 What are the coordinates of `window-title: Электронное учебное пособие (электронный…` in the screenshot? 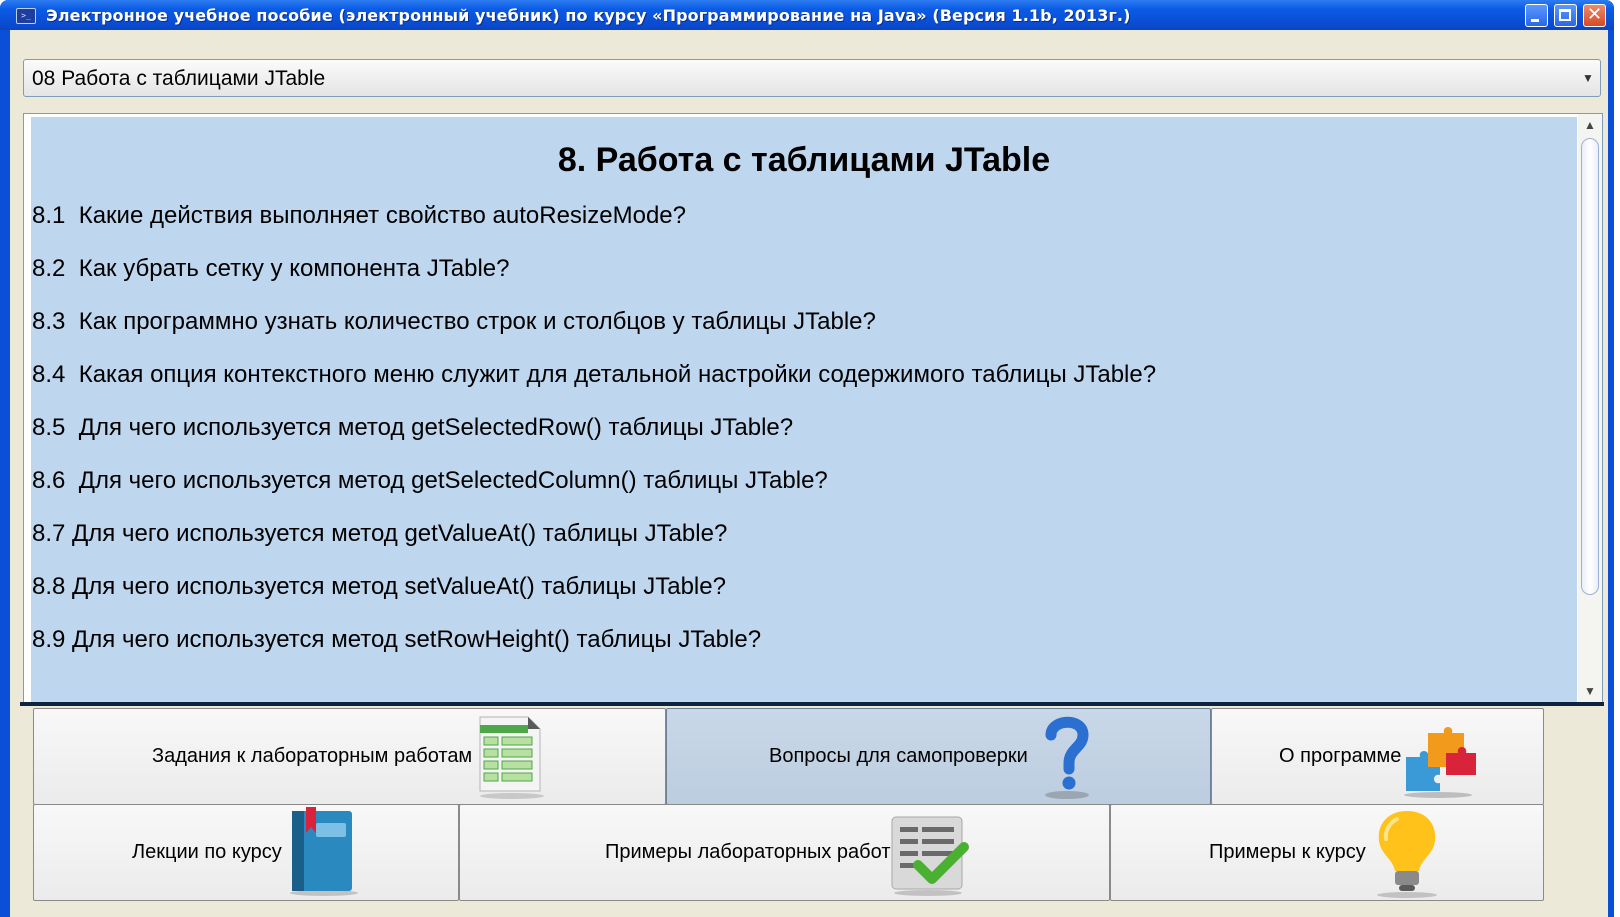 It's located at (588, 15).